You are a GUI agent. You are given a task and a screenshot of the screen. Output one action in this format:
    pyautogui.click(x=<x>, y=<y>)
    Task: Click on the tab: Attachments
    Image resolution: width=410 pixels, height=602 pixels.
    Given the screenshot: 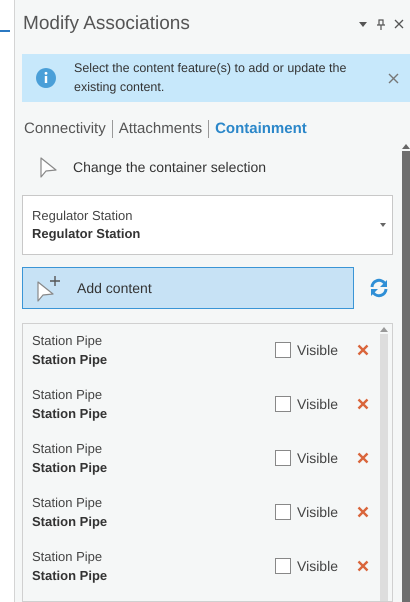 What is the action you would take?
    pyautogui.click(x=160, y=129)
    